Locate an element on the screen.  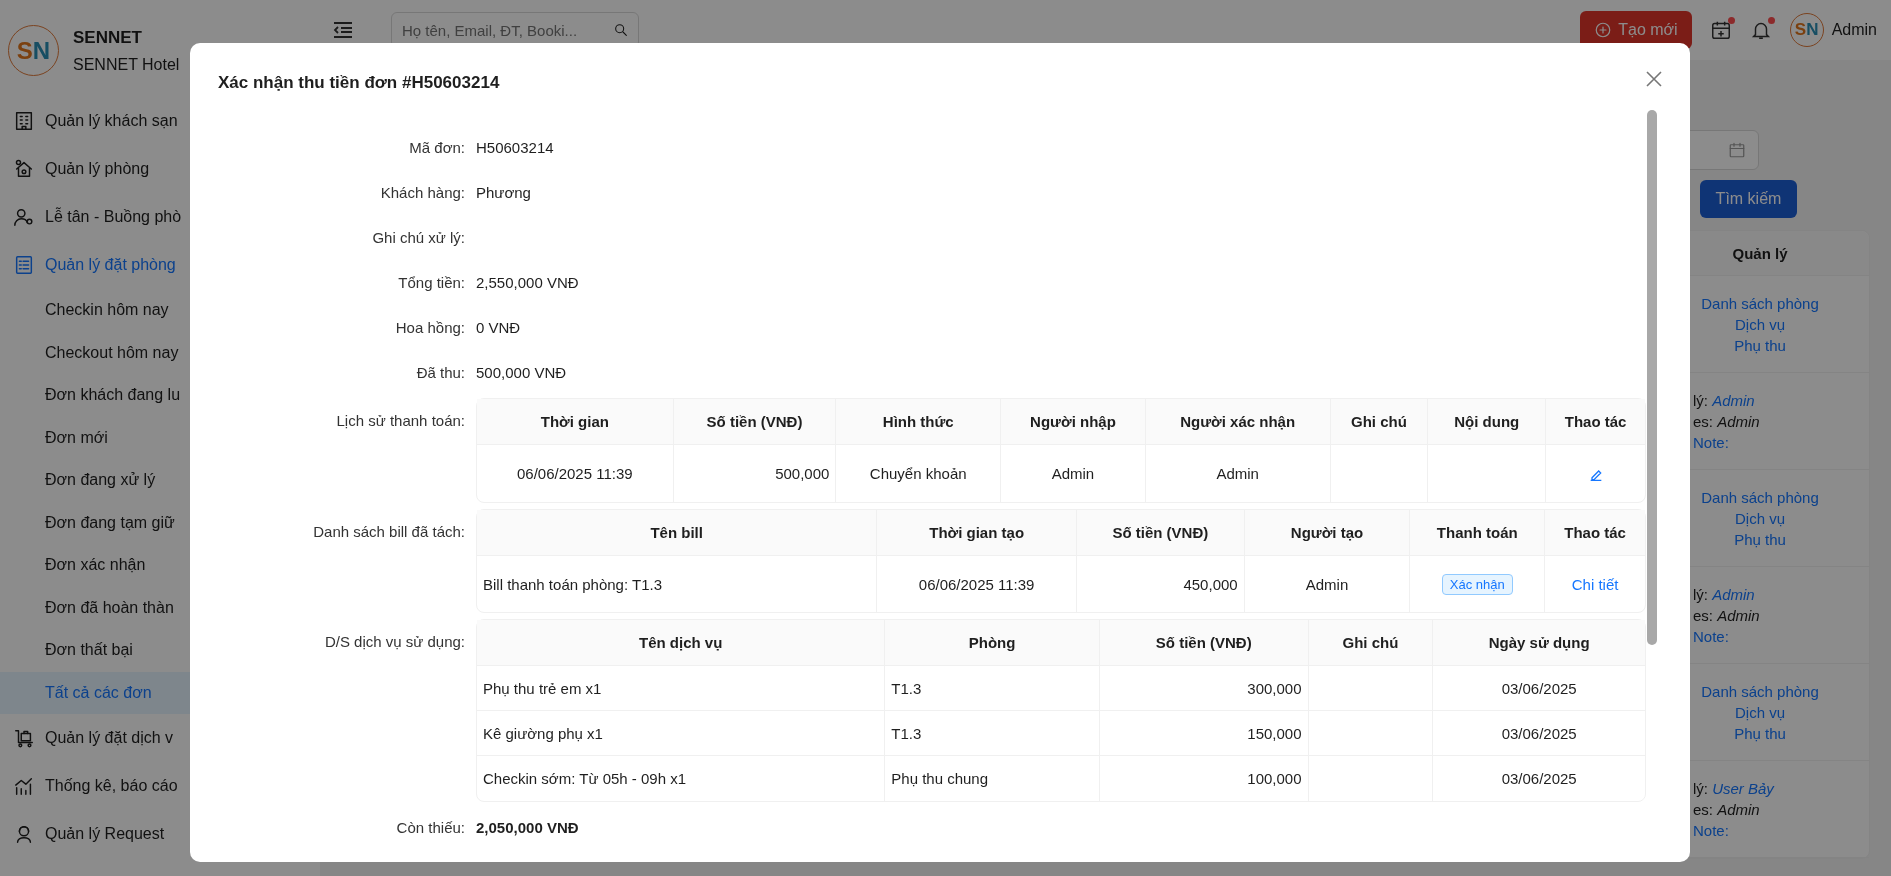
table-header-cell: Người xác nhận is located at coordinates (1238, 422).